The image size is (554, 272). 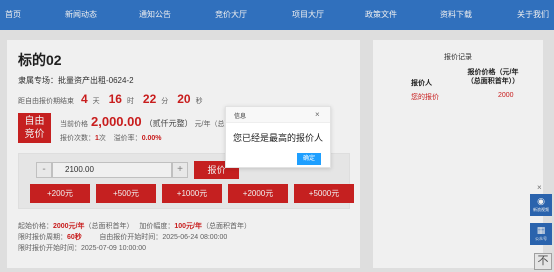 I want to click on info-dialog: 信息 × 您已经是最高的报价人 确定, so click(x=278, y=137).